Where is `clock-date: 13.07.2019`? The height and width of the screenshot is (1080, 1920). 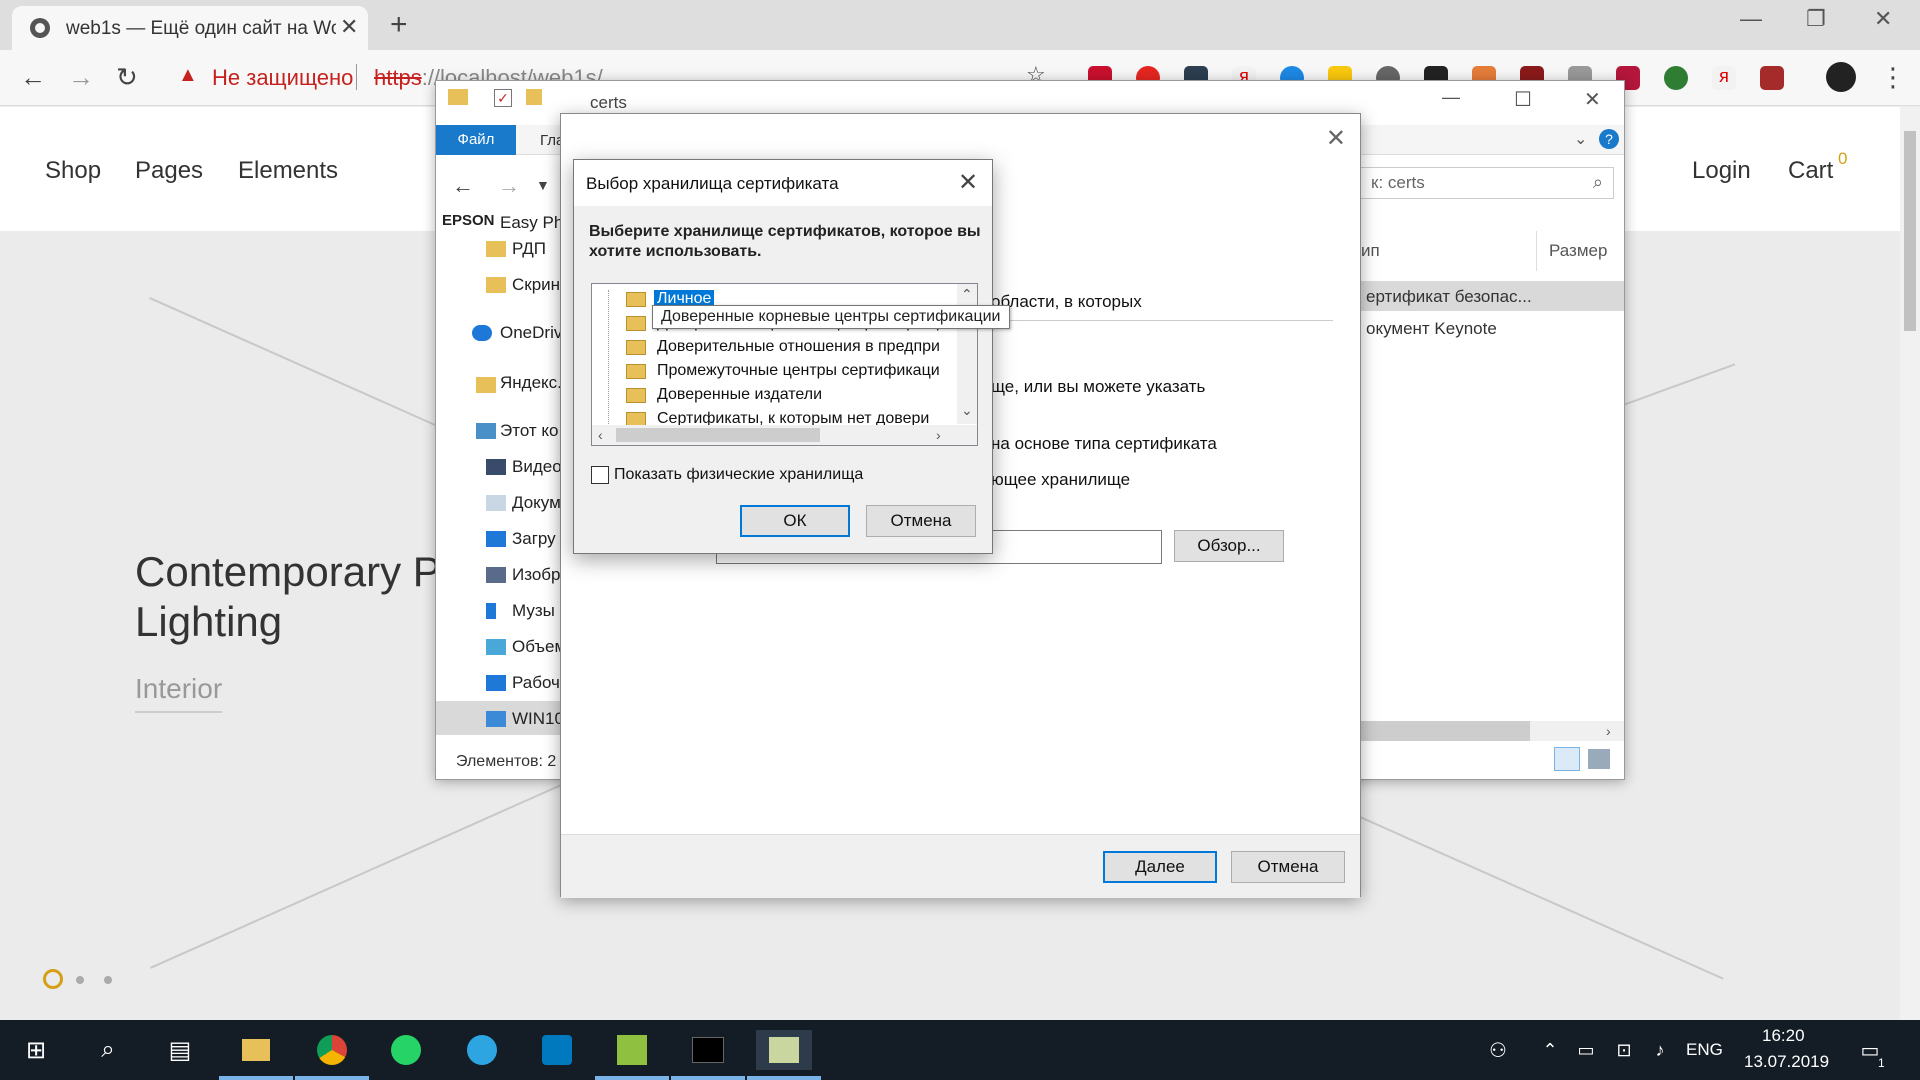
clock-date: 13.07.2019 is located at coordinates (1786, 1062).